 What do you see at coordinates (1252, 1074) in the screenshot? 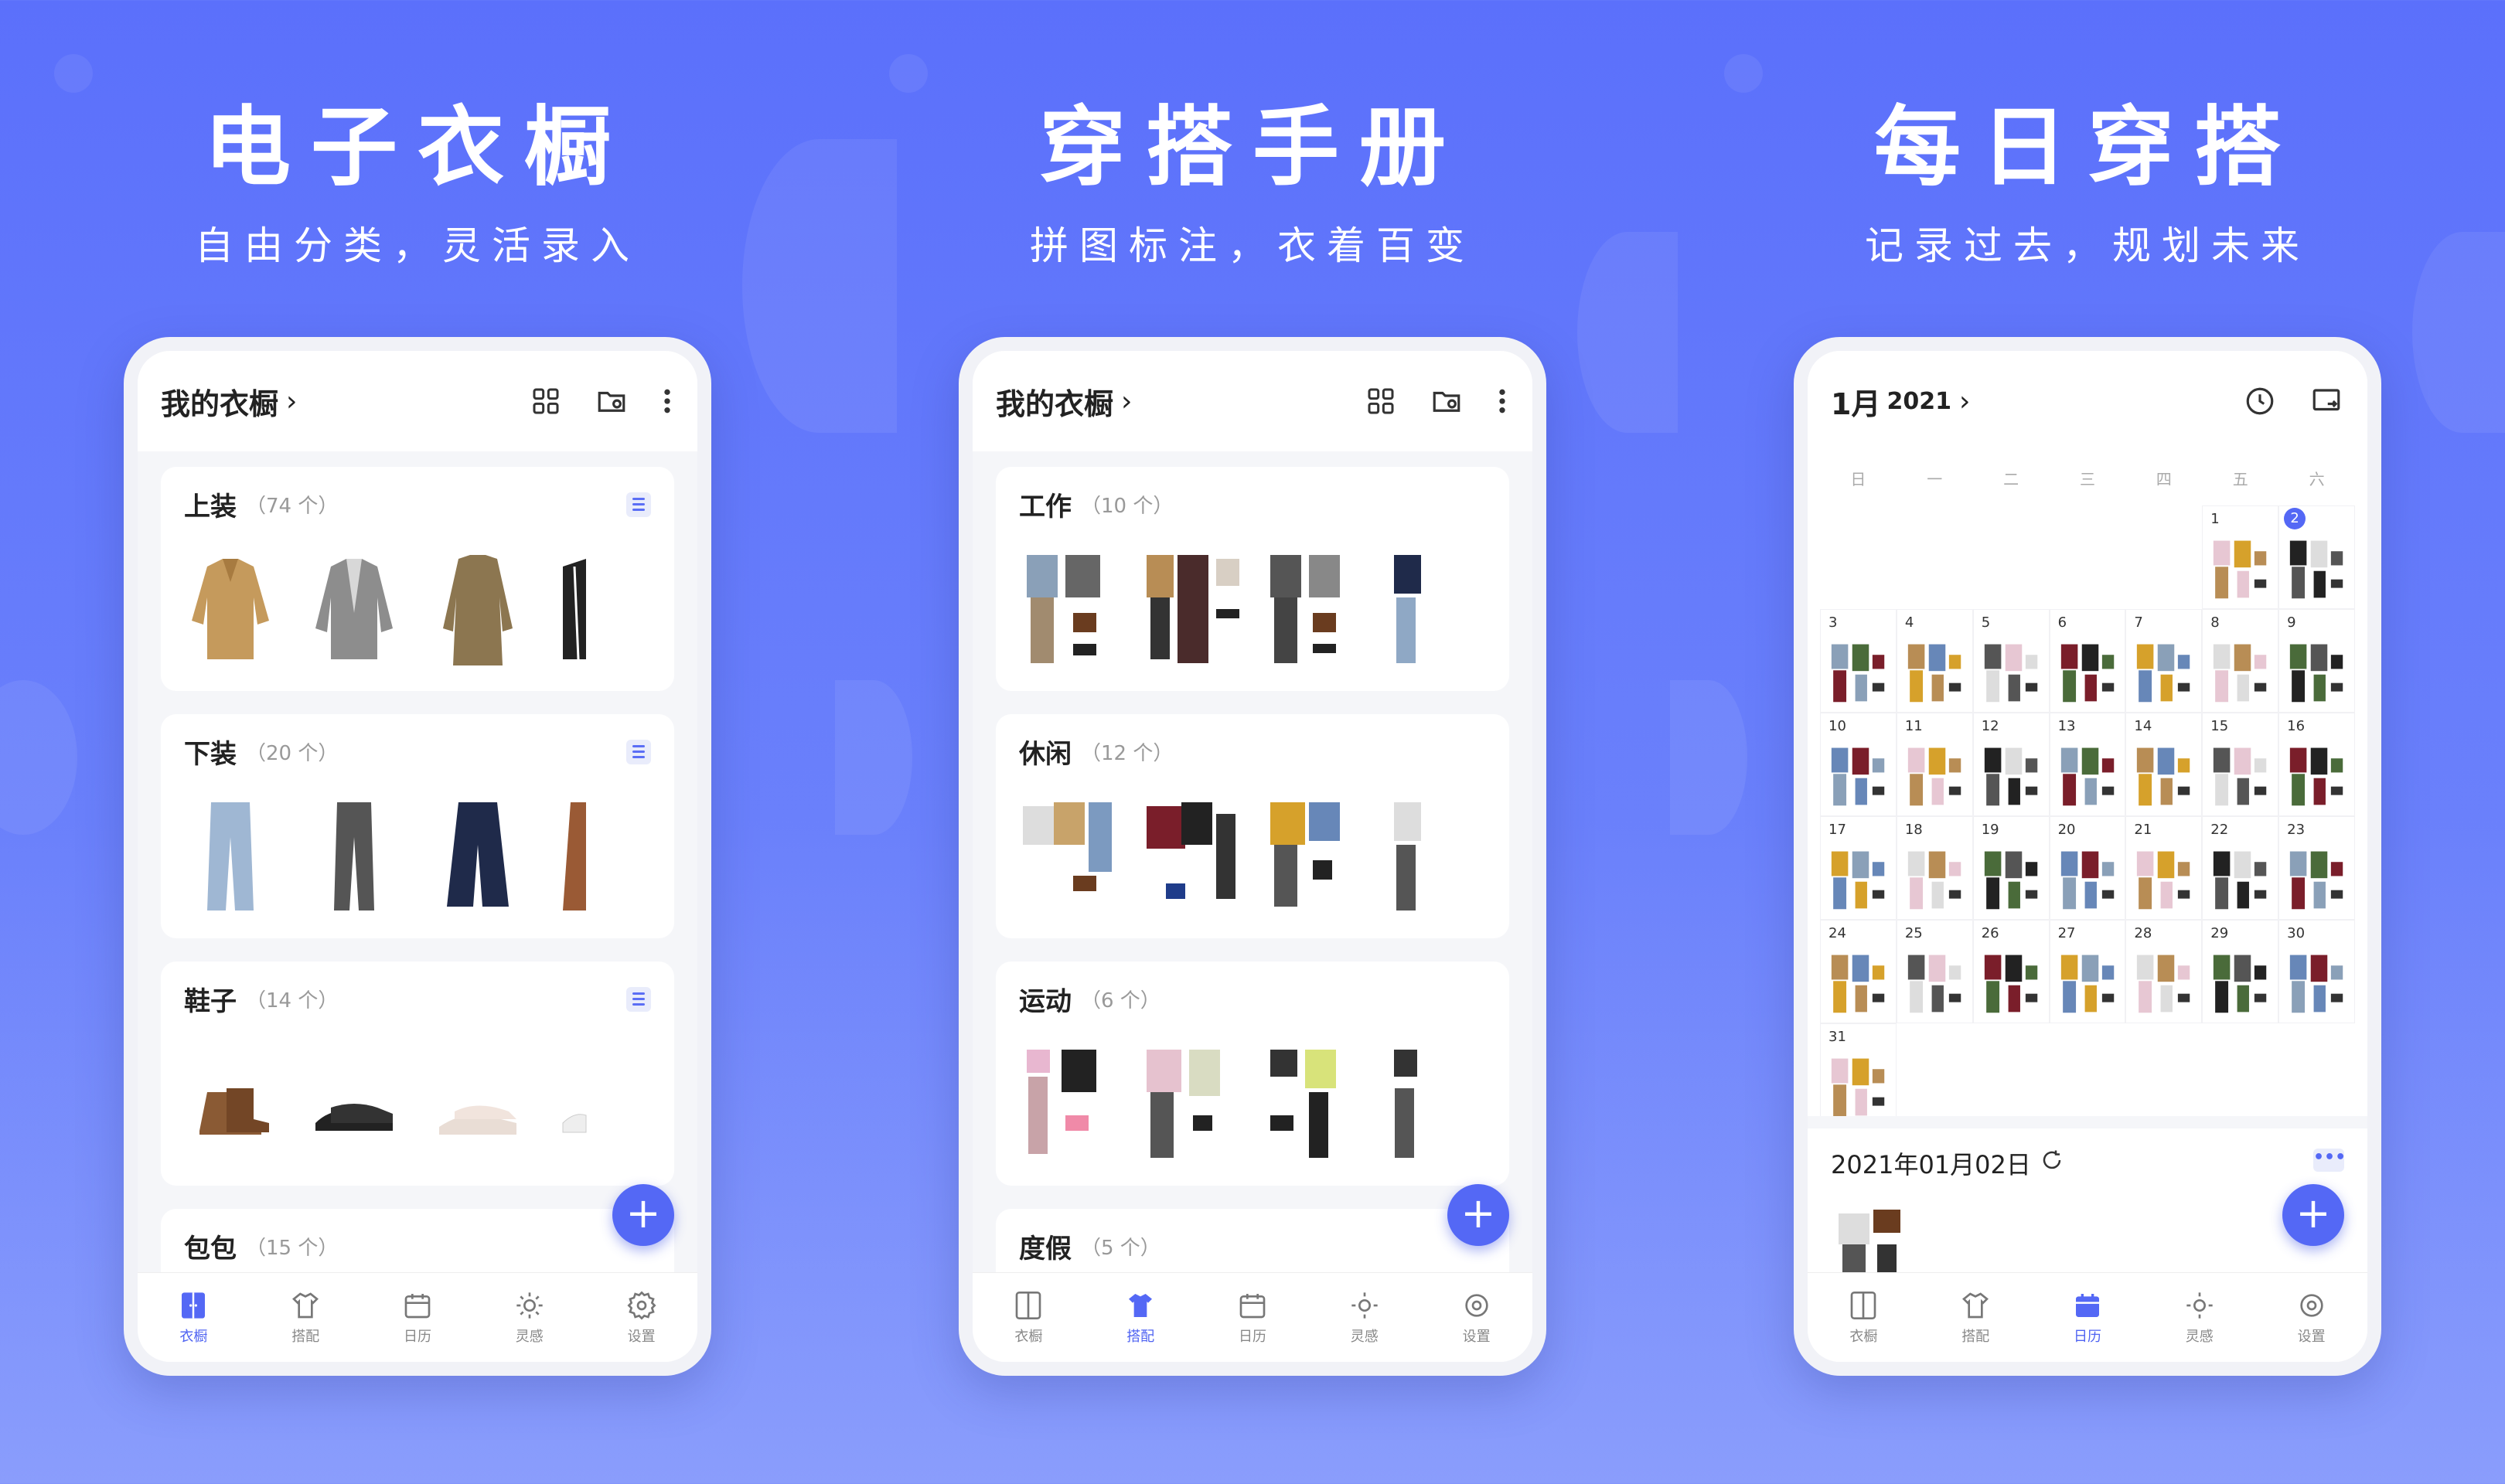
I see `outfit-card-sports: 运动 （6 个）` at bounding box center [1252, 1074].